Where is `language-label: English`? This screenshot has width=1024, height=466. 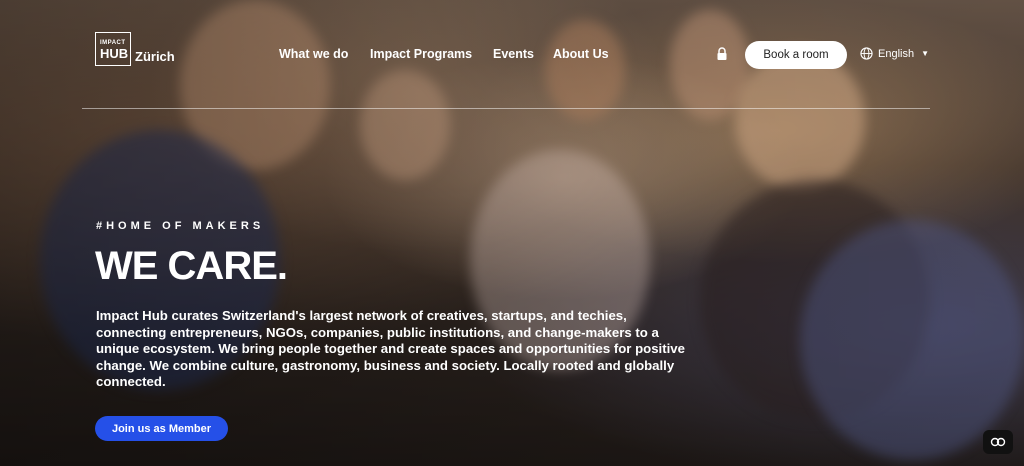 language-label: English is located at coordinates (896, 53).